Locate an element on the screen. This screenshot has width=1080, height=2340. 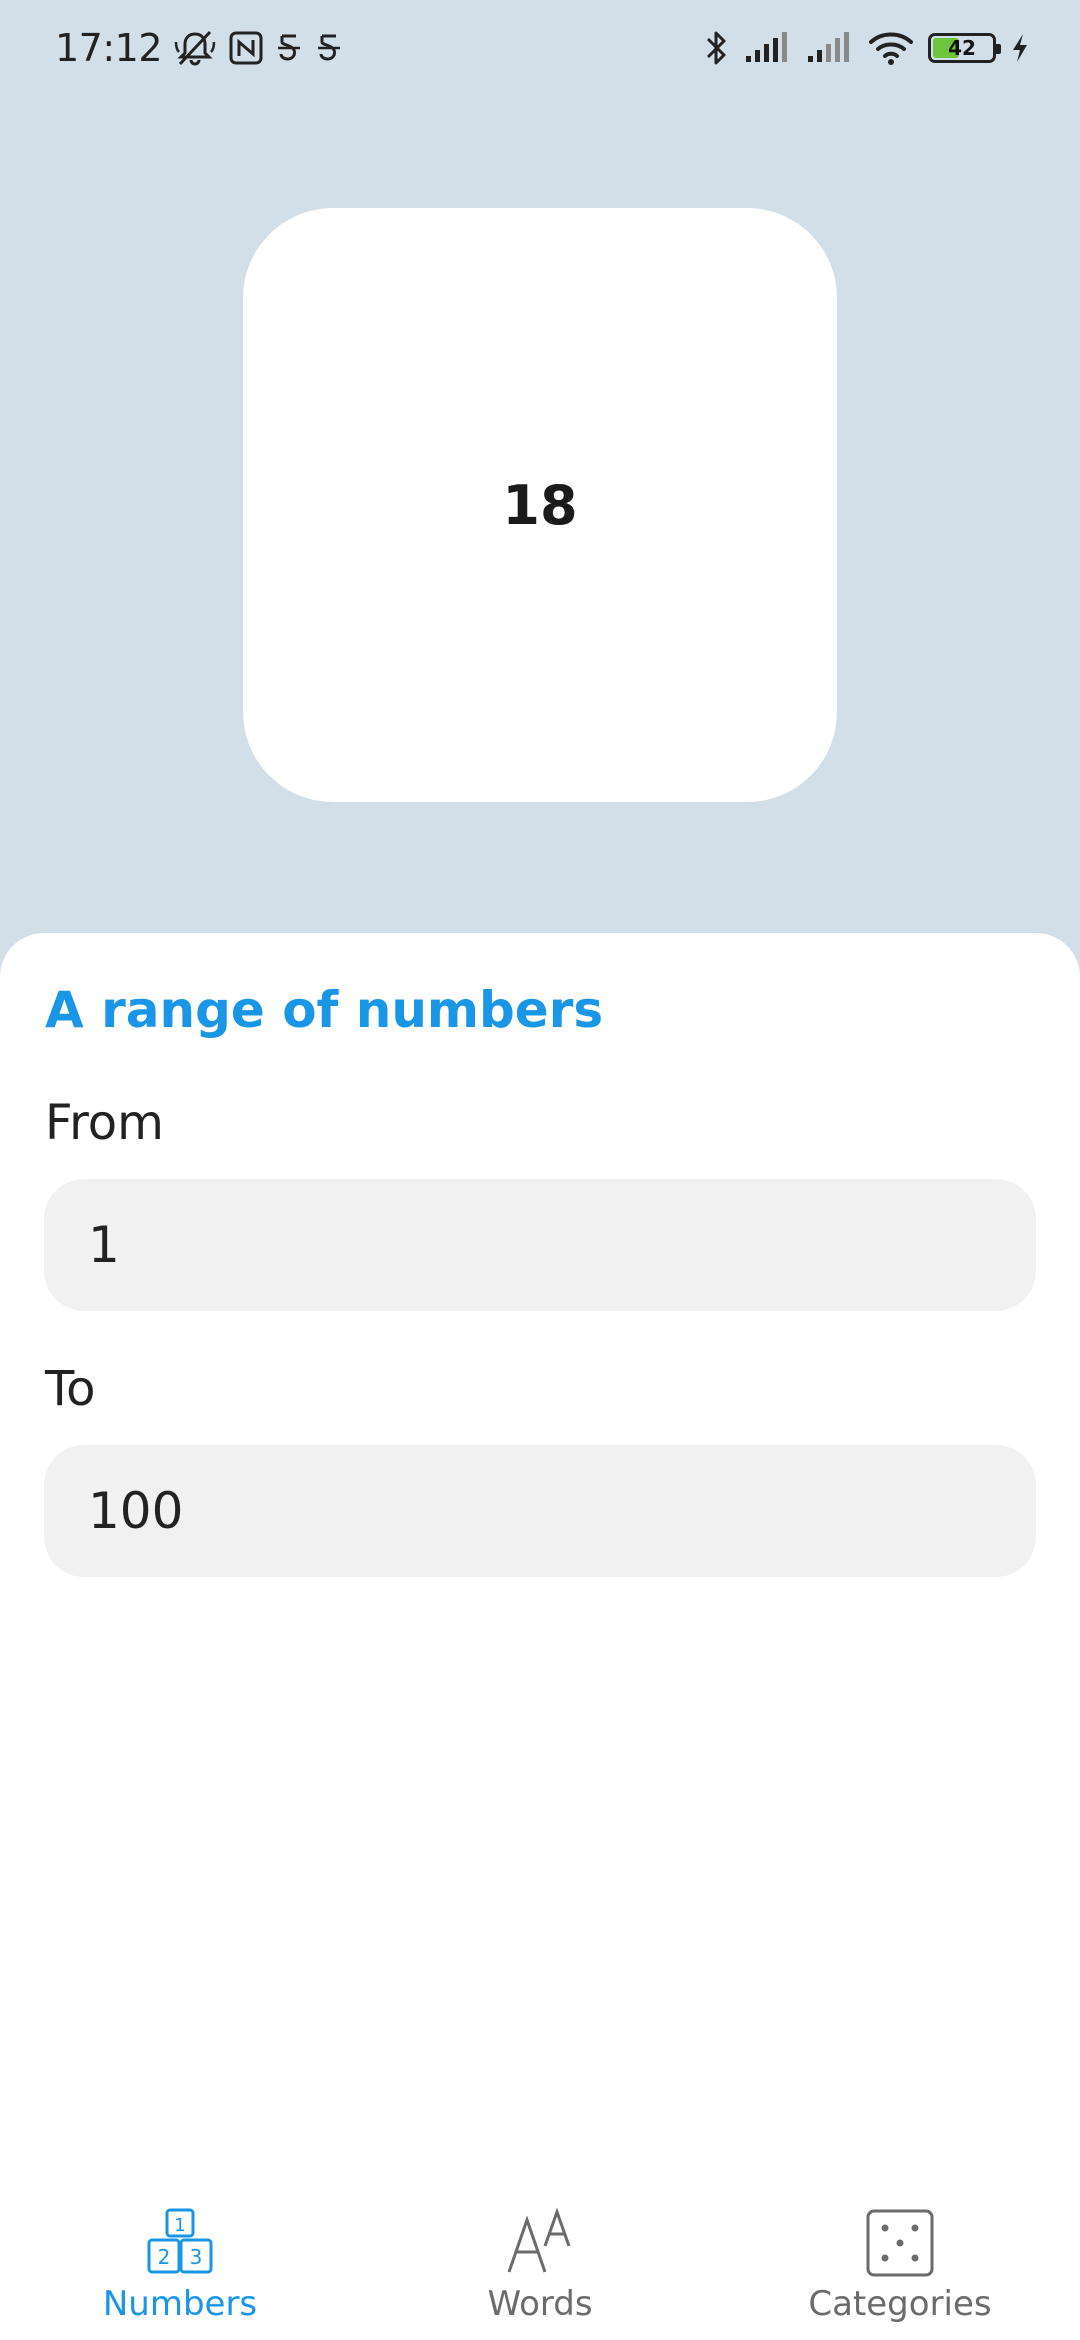
status-left: 17:12 is located at coordinates (199, 48).